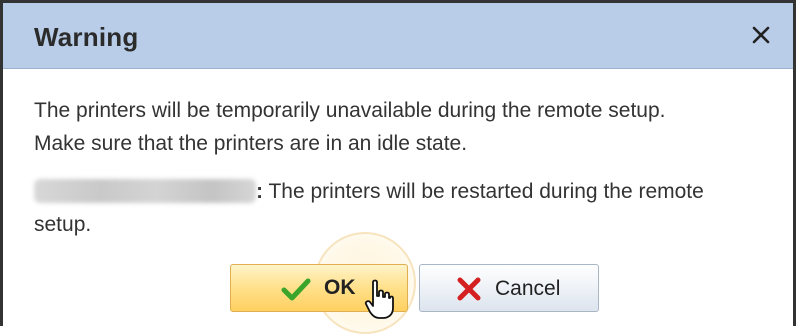 This screenshot has height=334, width=796. Describe the element at coordinates (469, 292) in the screenshot. I see `x-icon` at that location.